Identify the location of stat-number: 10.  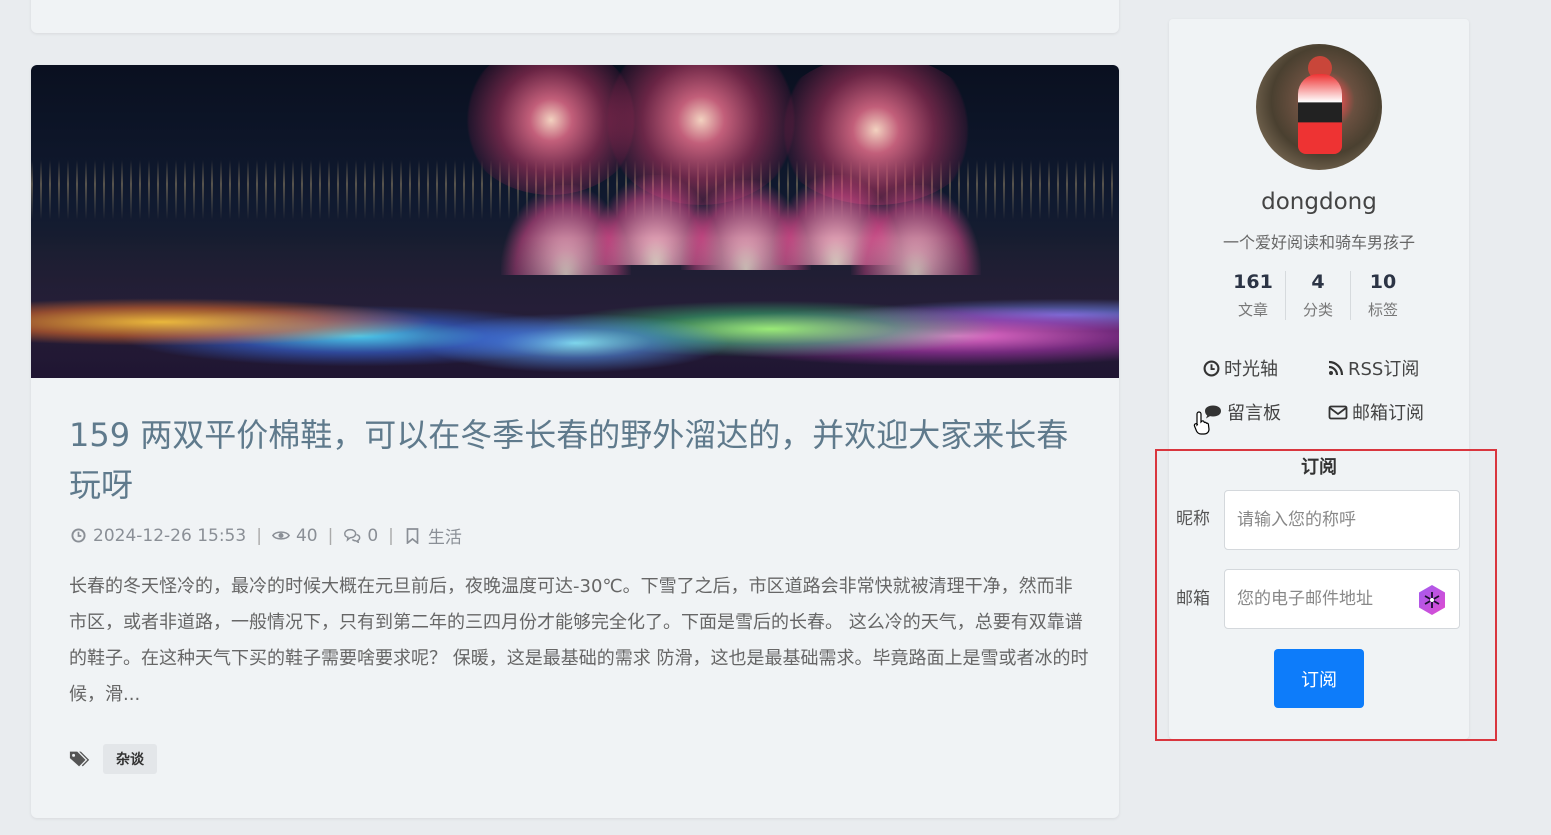
(1383, 282).